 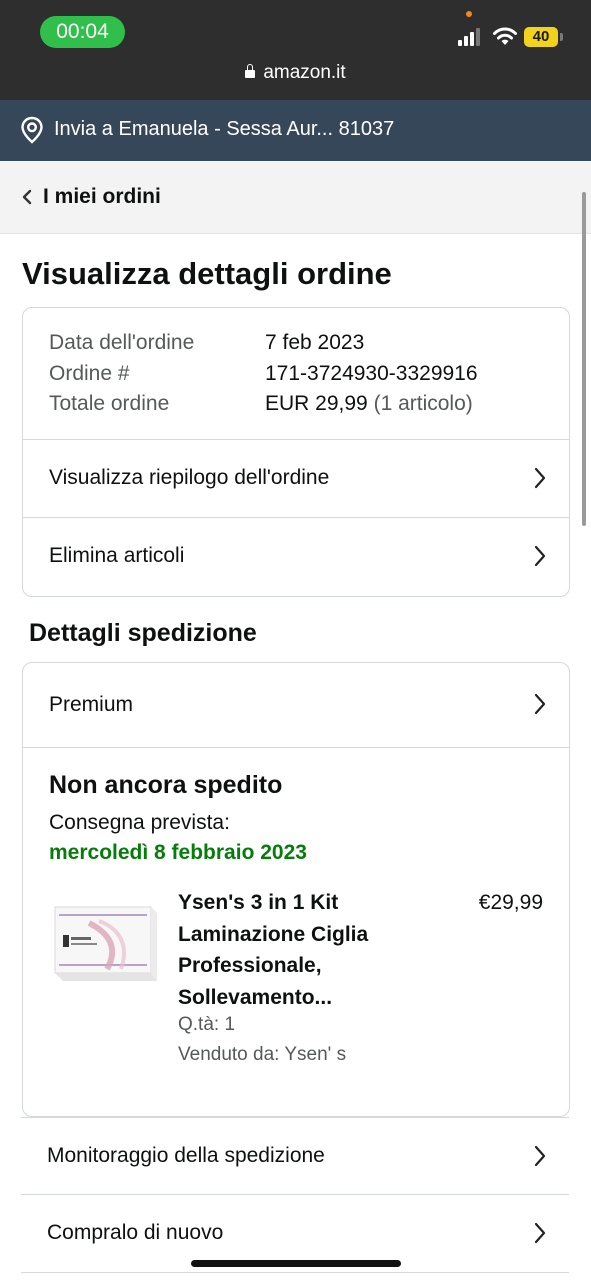 What do you see at coordinates (296, 705) in the screenshot?
I see `shipping-method-row: Premium` at bounding box center [296, 705].